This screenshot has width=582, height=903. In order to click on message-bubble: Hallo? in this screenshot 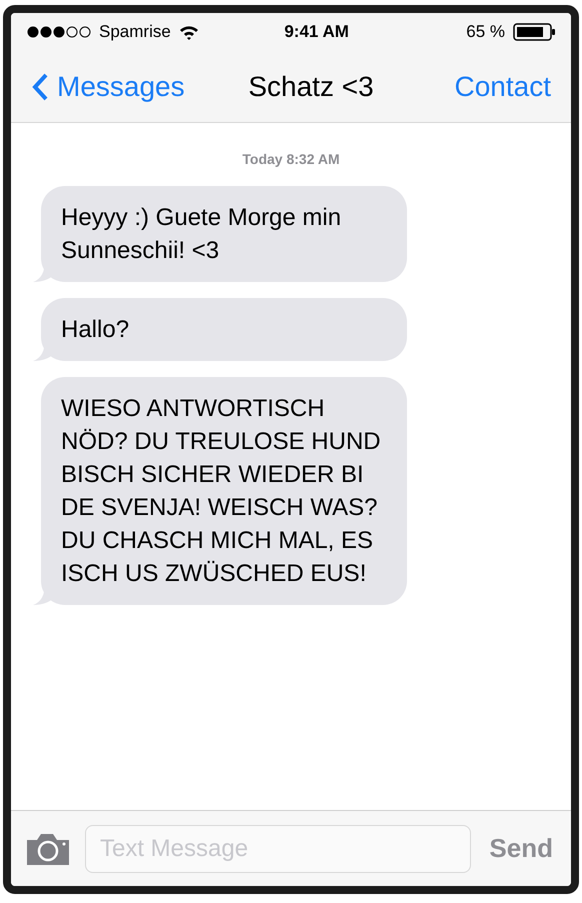, I will do `click(224, 329)`.